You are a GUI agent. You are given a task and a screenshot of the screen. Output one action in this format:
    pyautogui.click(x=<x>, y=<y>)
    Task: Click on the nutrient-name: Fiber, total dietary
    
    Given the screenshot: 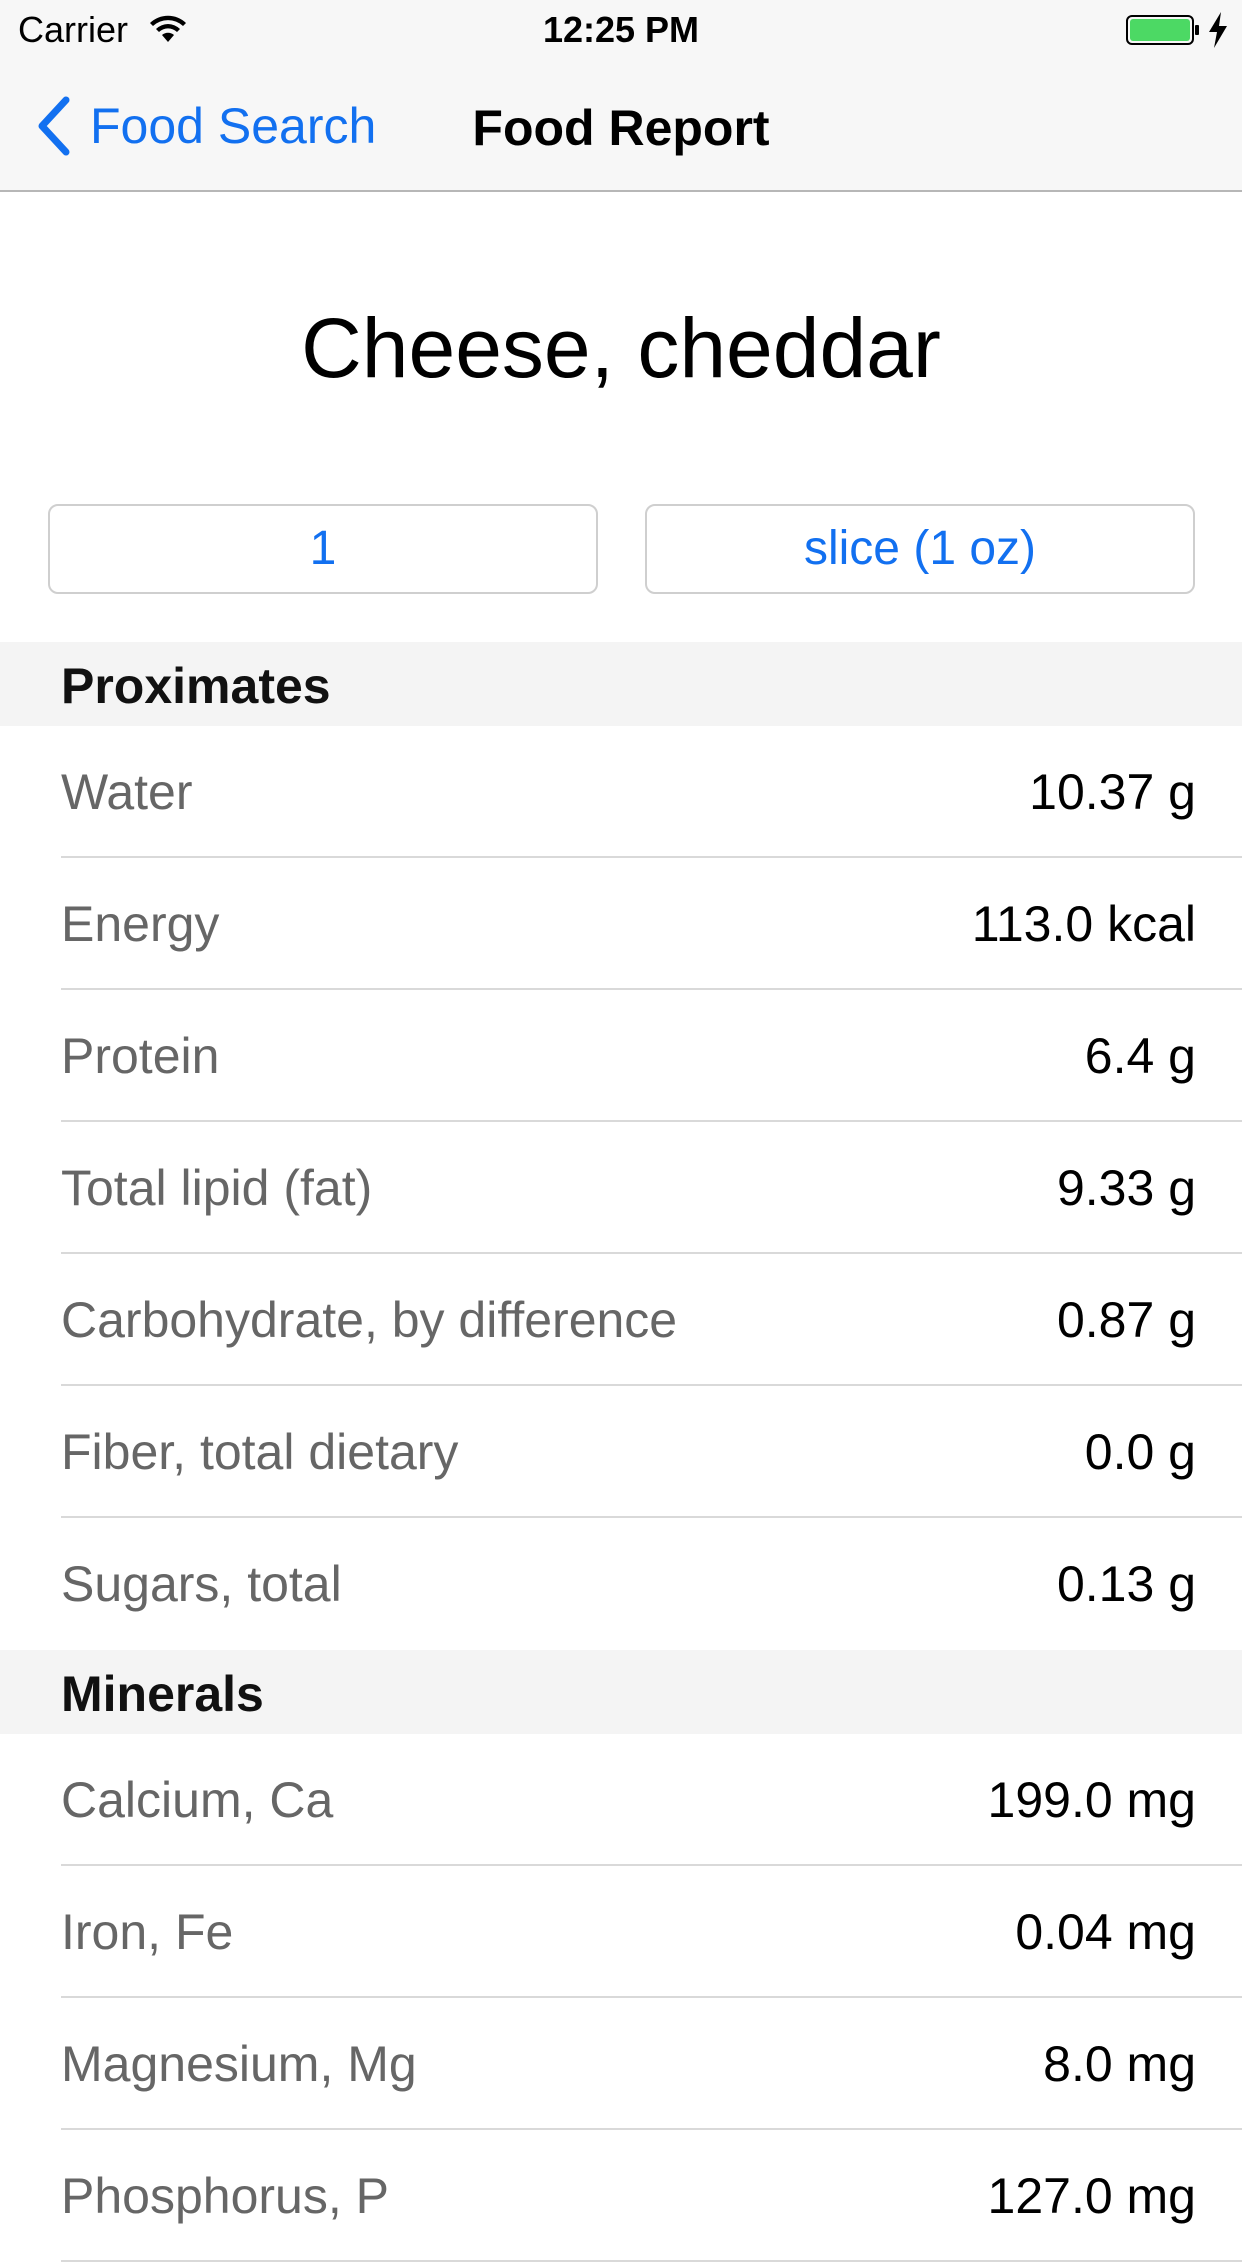 What is the action you would take?
    pyautogui.click(x=260, y=1452)
    